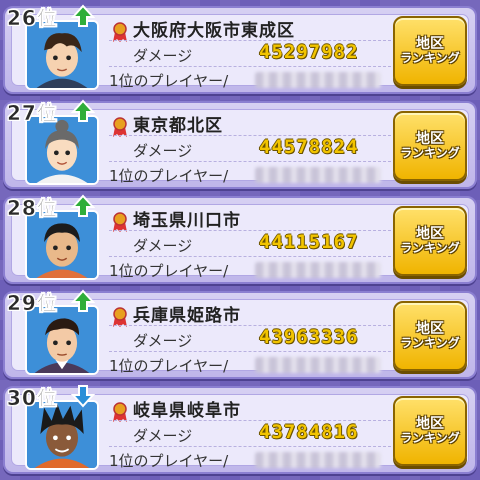  What do you see at coordinates (309, 432) in the screenshot?
I see `damage-value: 43784816` at bounding box center [309, 432].